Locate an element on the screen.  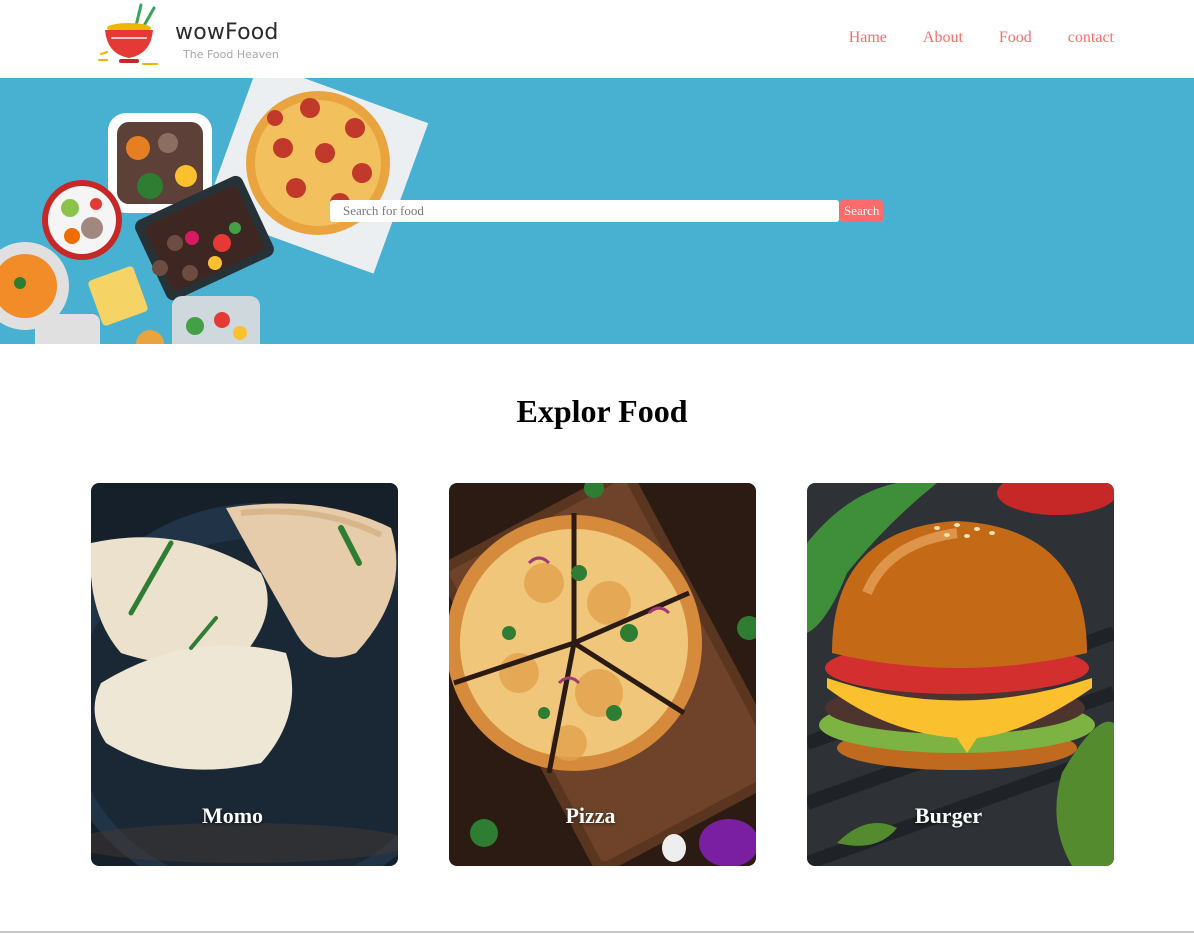
section-title: Explor Food is located at coordinates (602, 411).